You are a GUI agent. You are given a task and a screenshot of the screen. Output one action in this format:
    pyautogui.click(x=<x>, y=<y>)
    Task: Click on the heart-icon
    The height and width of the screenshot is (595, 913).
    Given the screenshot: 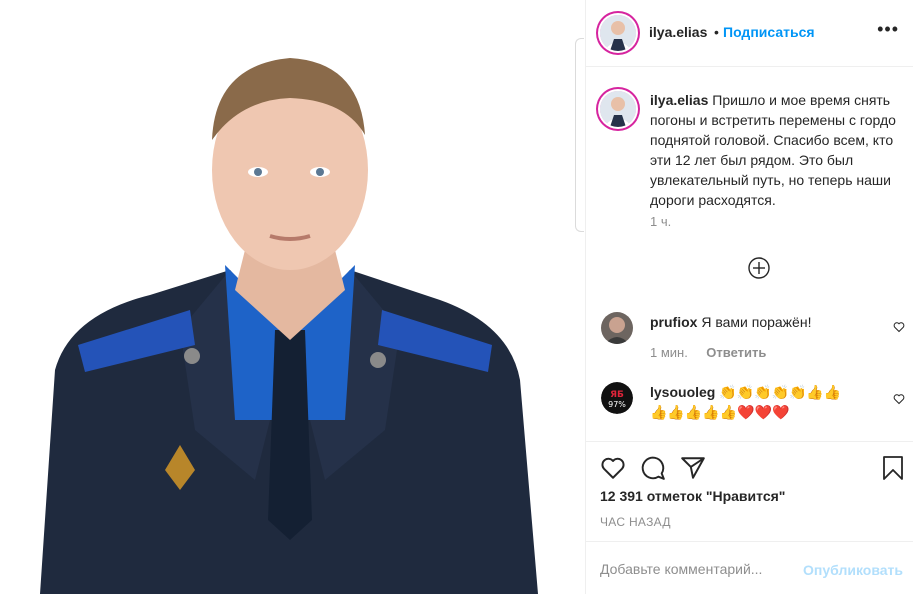 What is the action you would take?
    pyautogui.click(x=613, y=470)
    